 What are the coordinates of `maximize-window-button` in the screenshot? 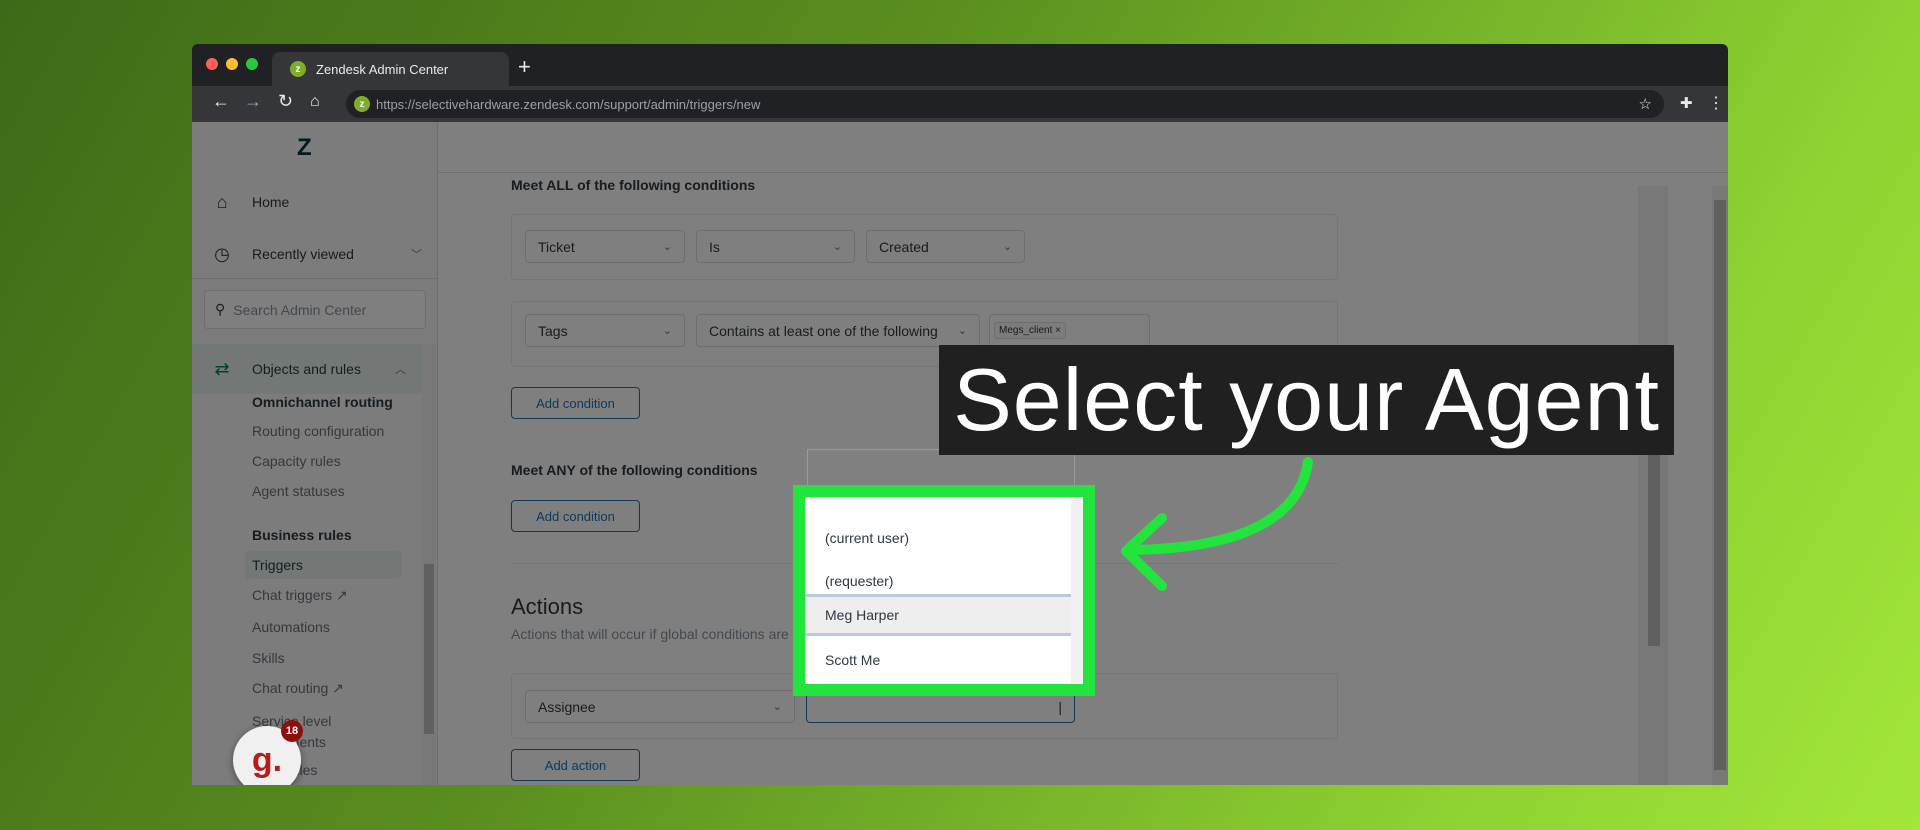 It's located at (252, 64).